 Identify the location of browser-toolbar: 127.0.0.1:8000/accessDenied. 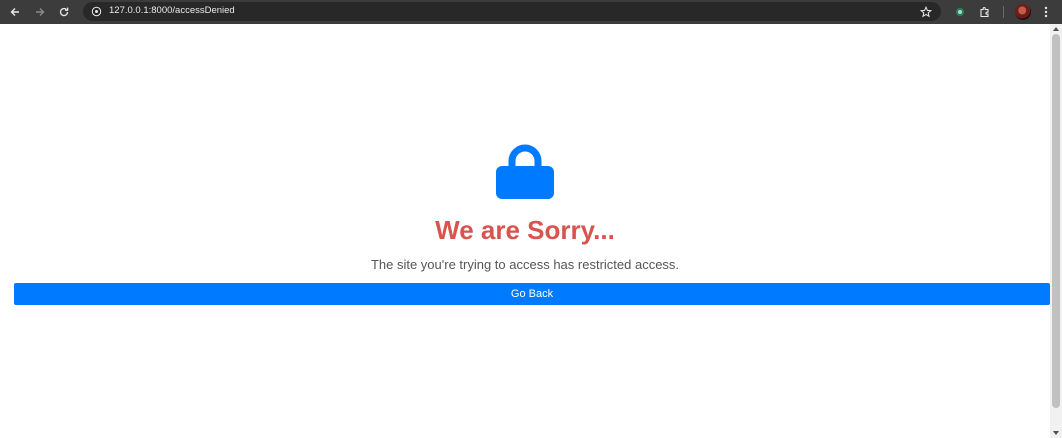
(531, 12).